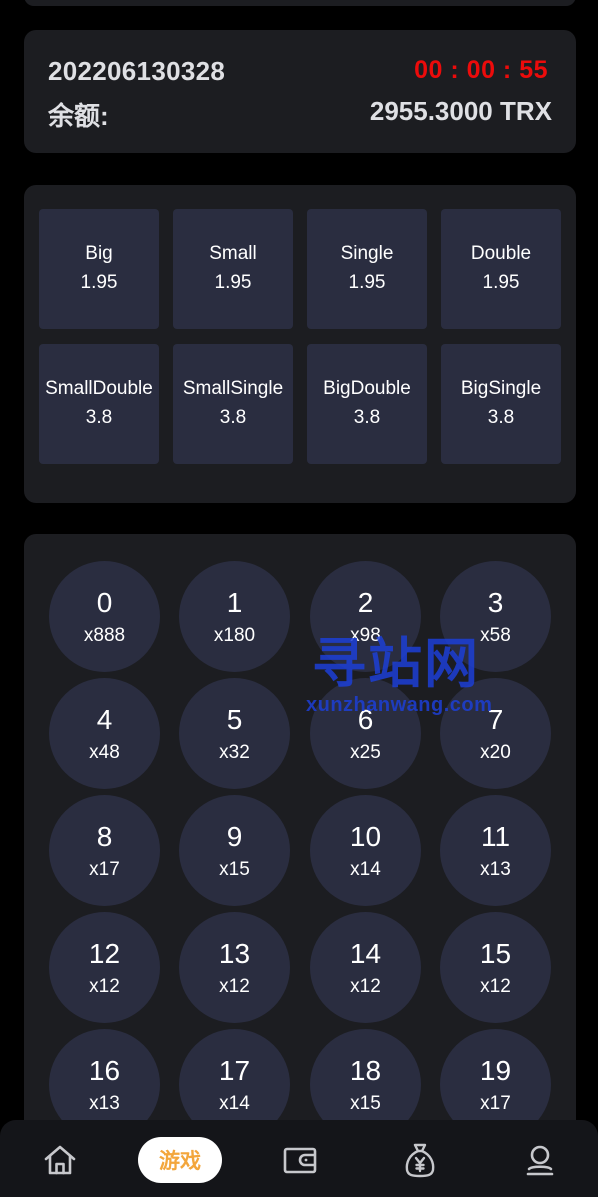 This screenshot has width=598, height=1197. I want to click on nav-profile, so click(540, 1160).